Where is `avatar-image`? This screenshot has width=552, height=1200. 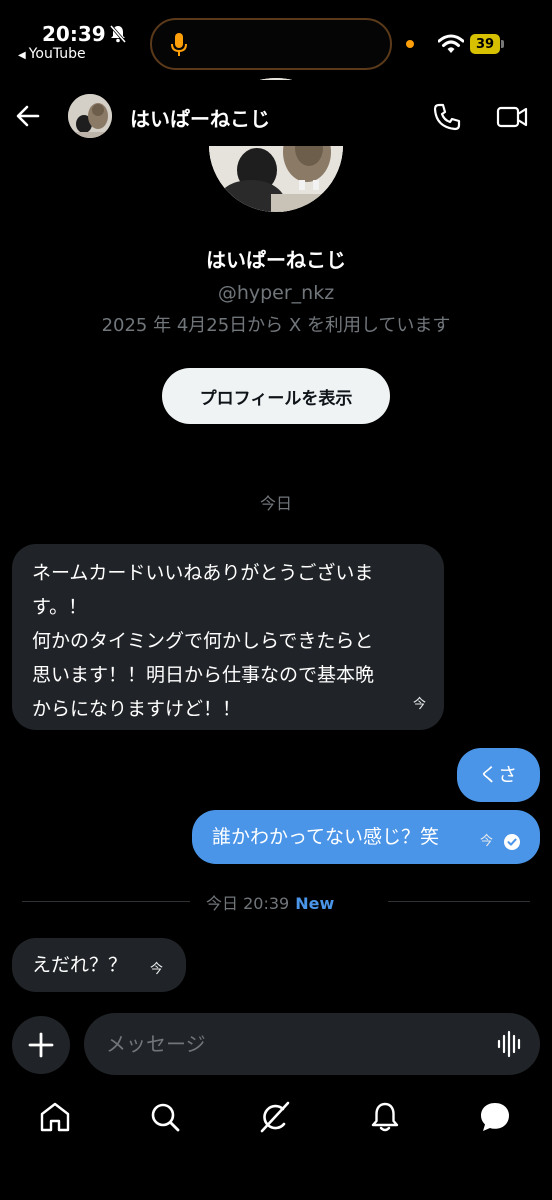
avatar-image is located at coordinates (90, 116).